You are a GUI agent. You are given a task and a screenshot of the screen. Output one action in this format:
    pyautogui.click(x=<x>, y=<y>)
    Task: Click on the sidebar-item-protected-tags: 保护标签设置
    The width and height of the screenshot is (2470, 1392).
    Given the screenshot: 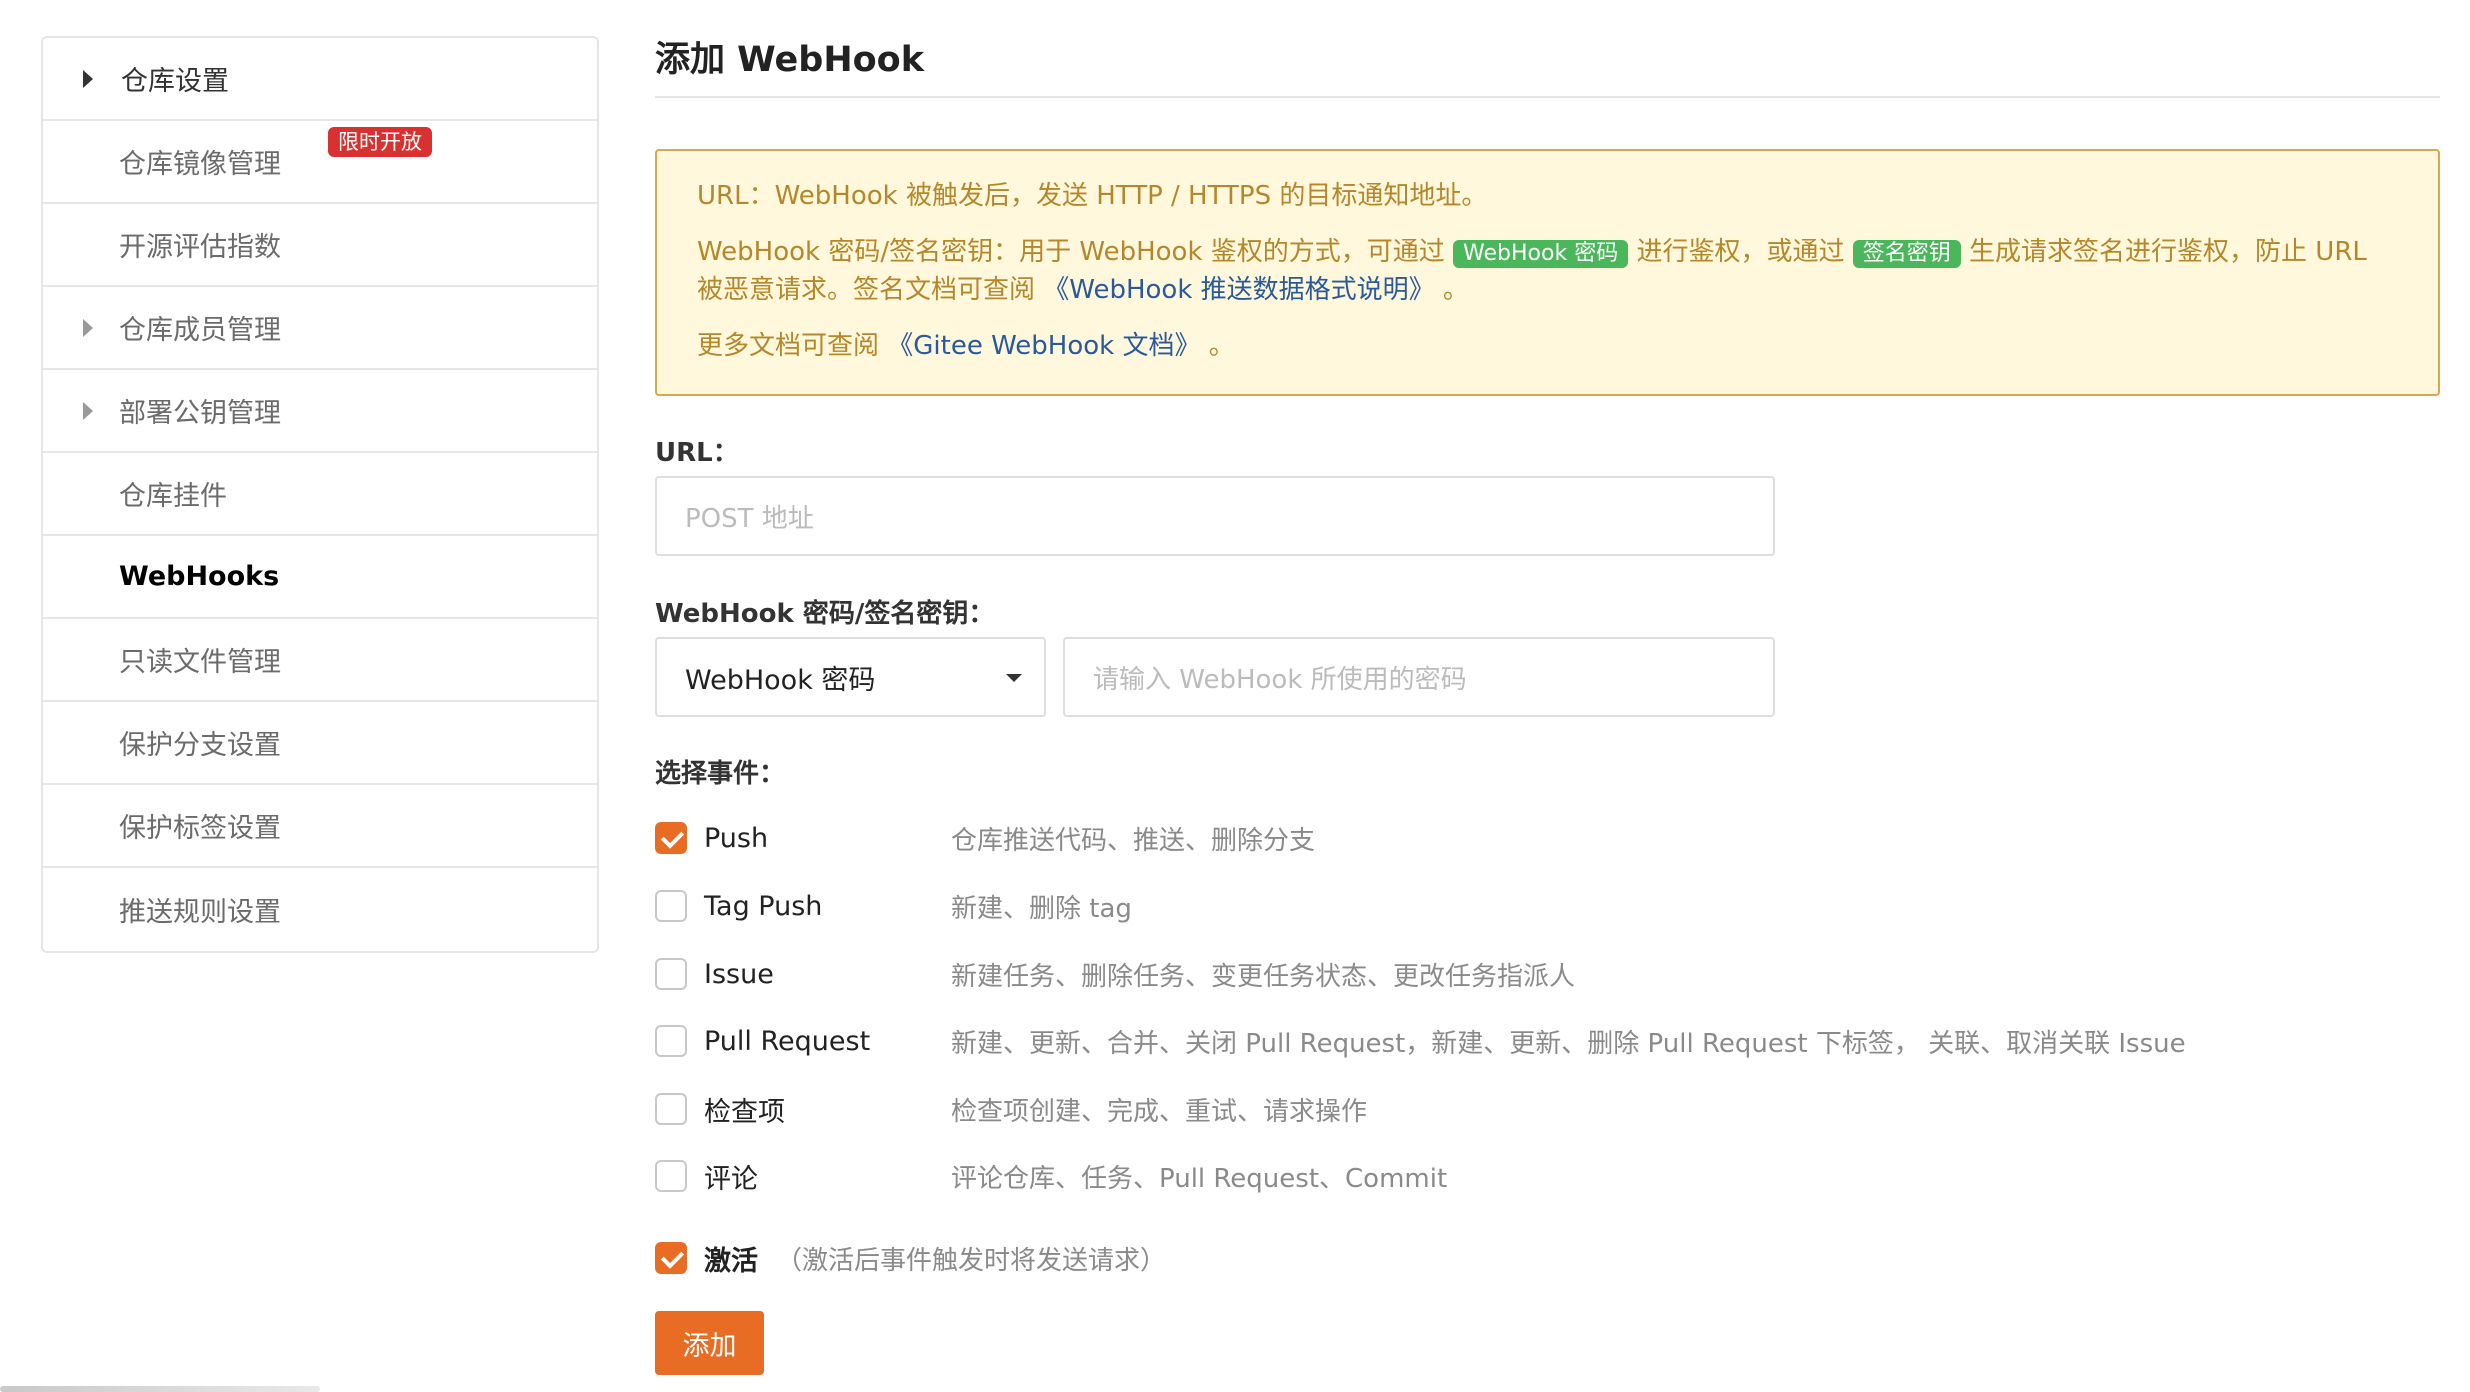 What is the action you would take?
    pyautogui.click(x=320, y=826)
    